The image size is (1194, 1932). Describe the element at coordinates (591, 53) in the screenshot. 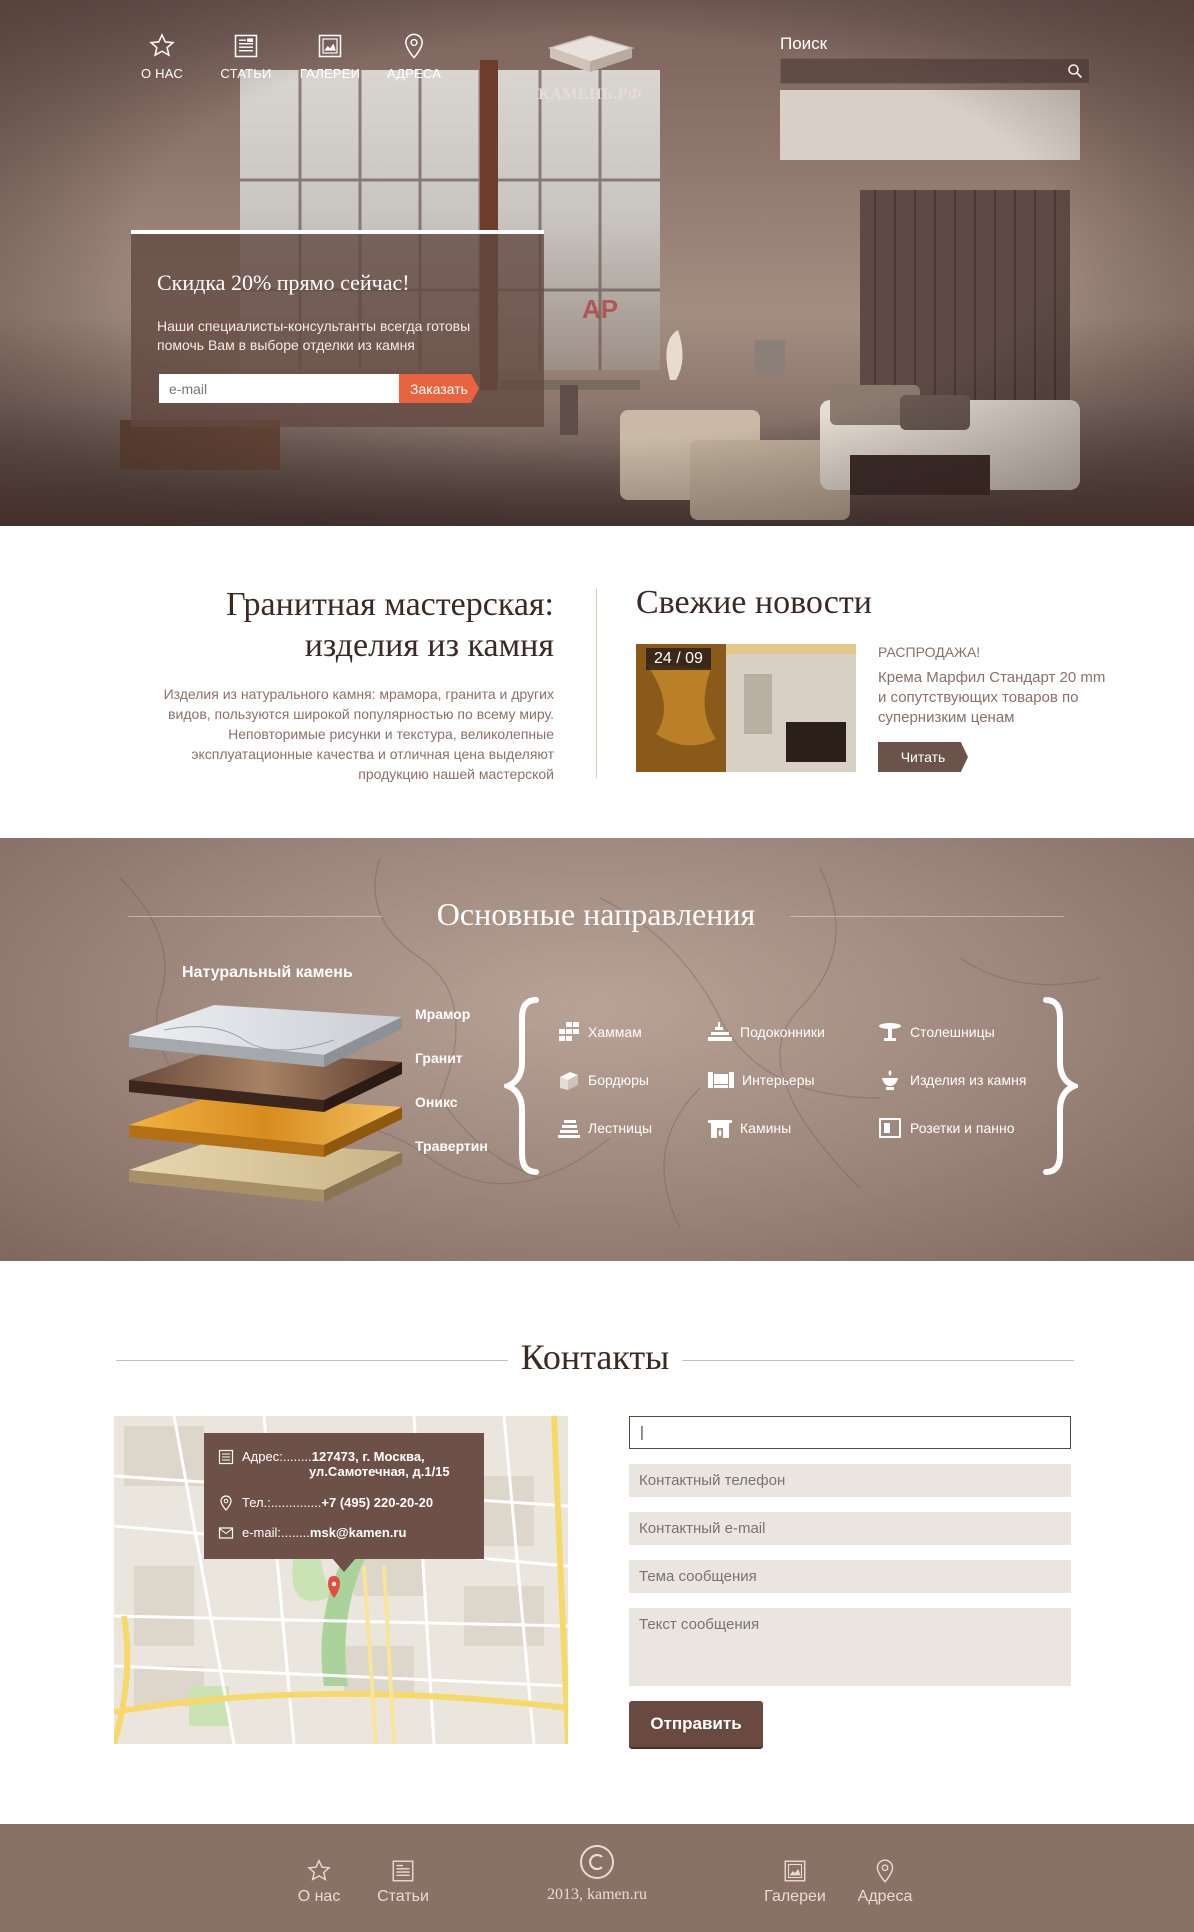

I see `stone-slab-logo-icon` at that location.